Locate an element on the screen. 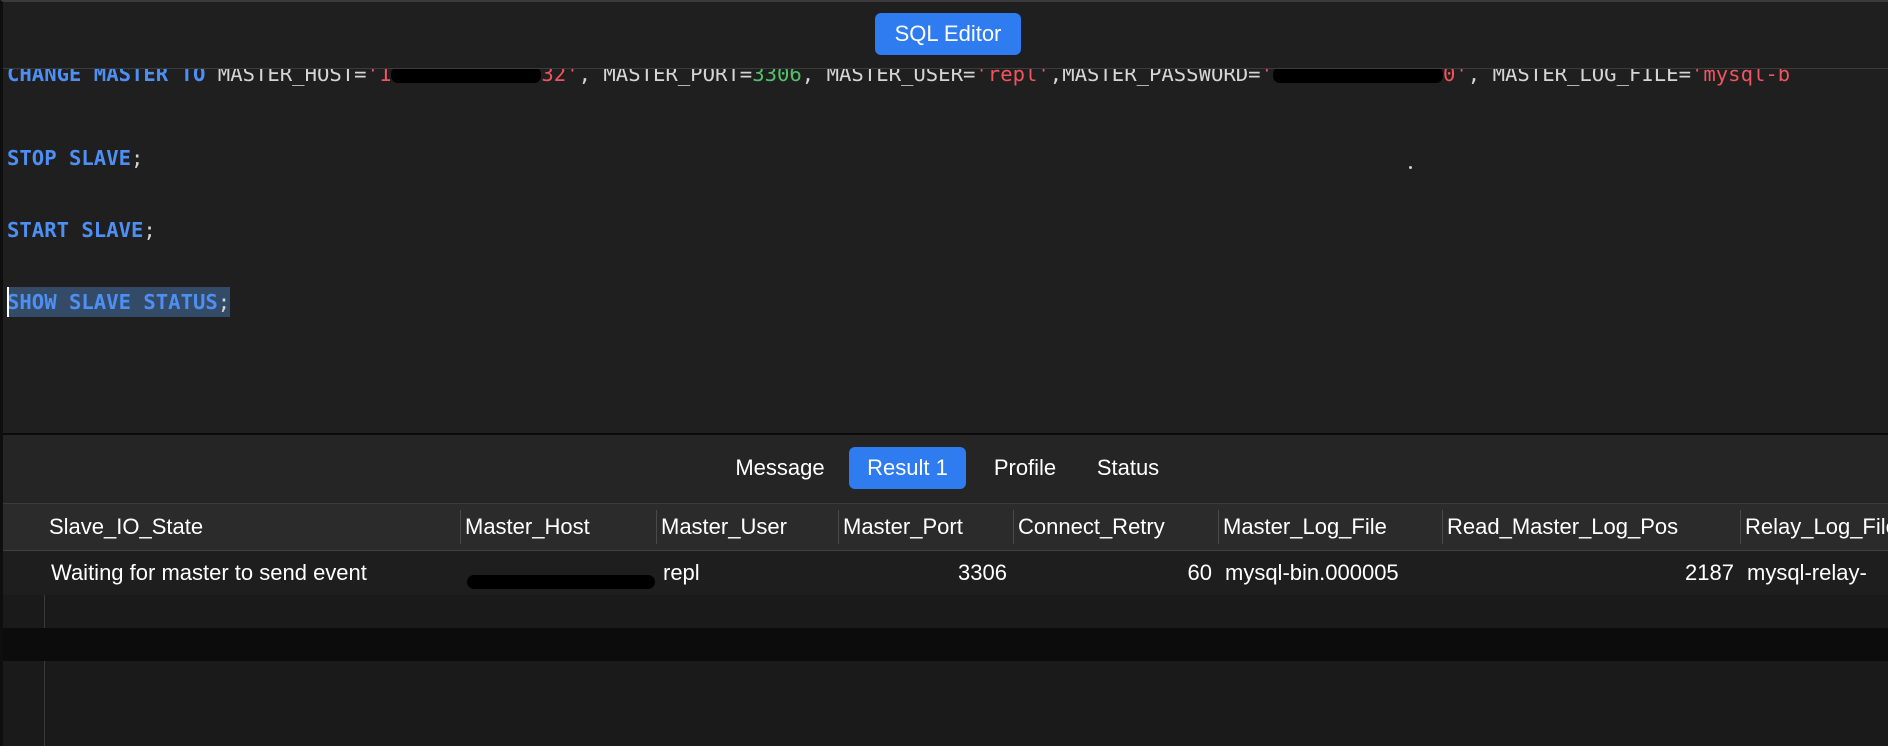 Image resolution: width=1888 pixels, height=746 pixels. tab-profile: Profile is located at coordinates (1025, 468).